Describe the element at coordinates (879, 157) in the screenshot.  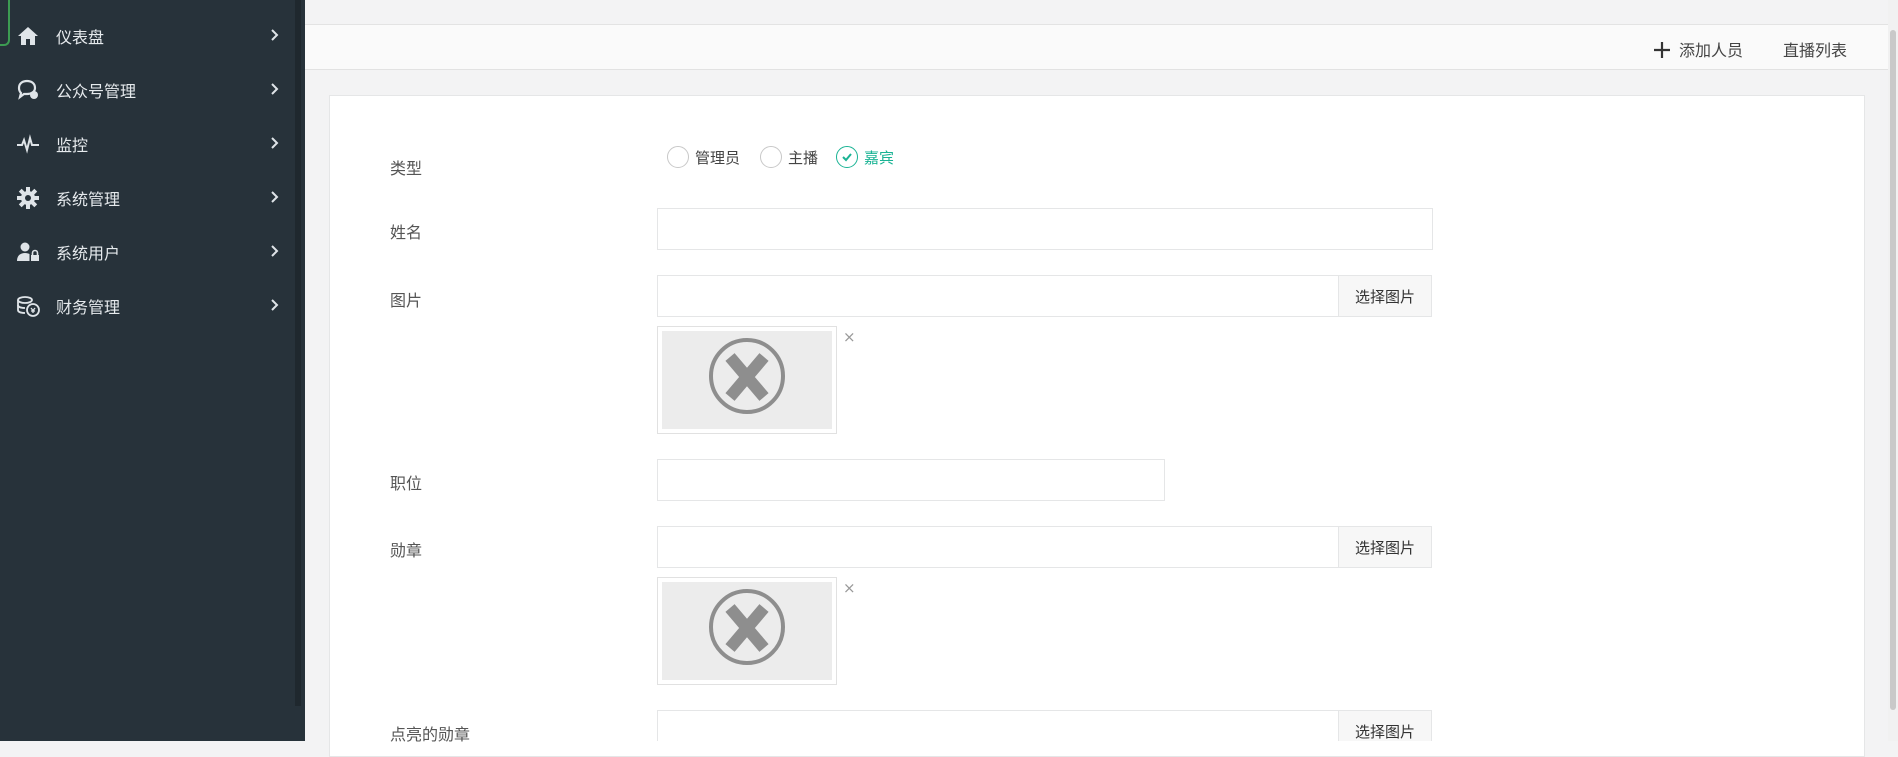
I see `radio-guest-label: 嘉宾` at that location.